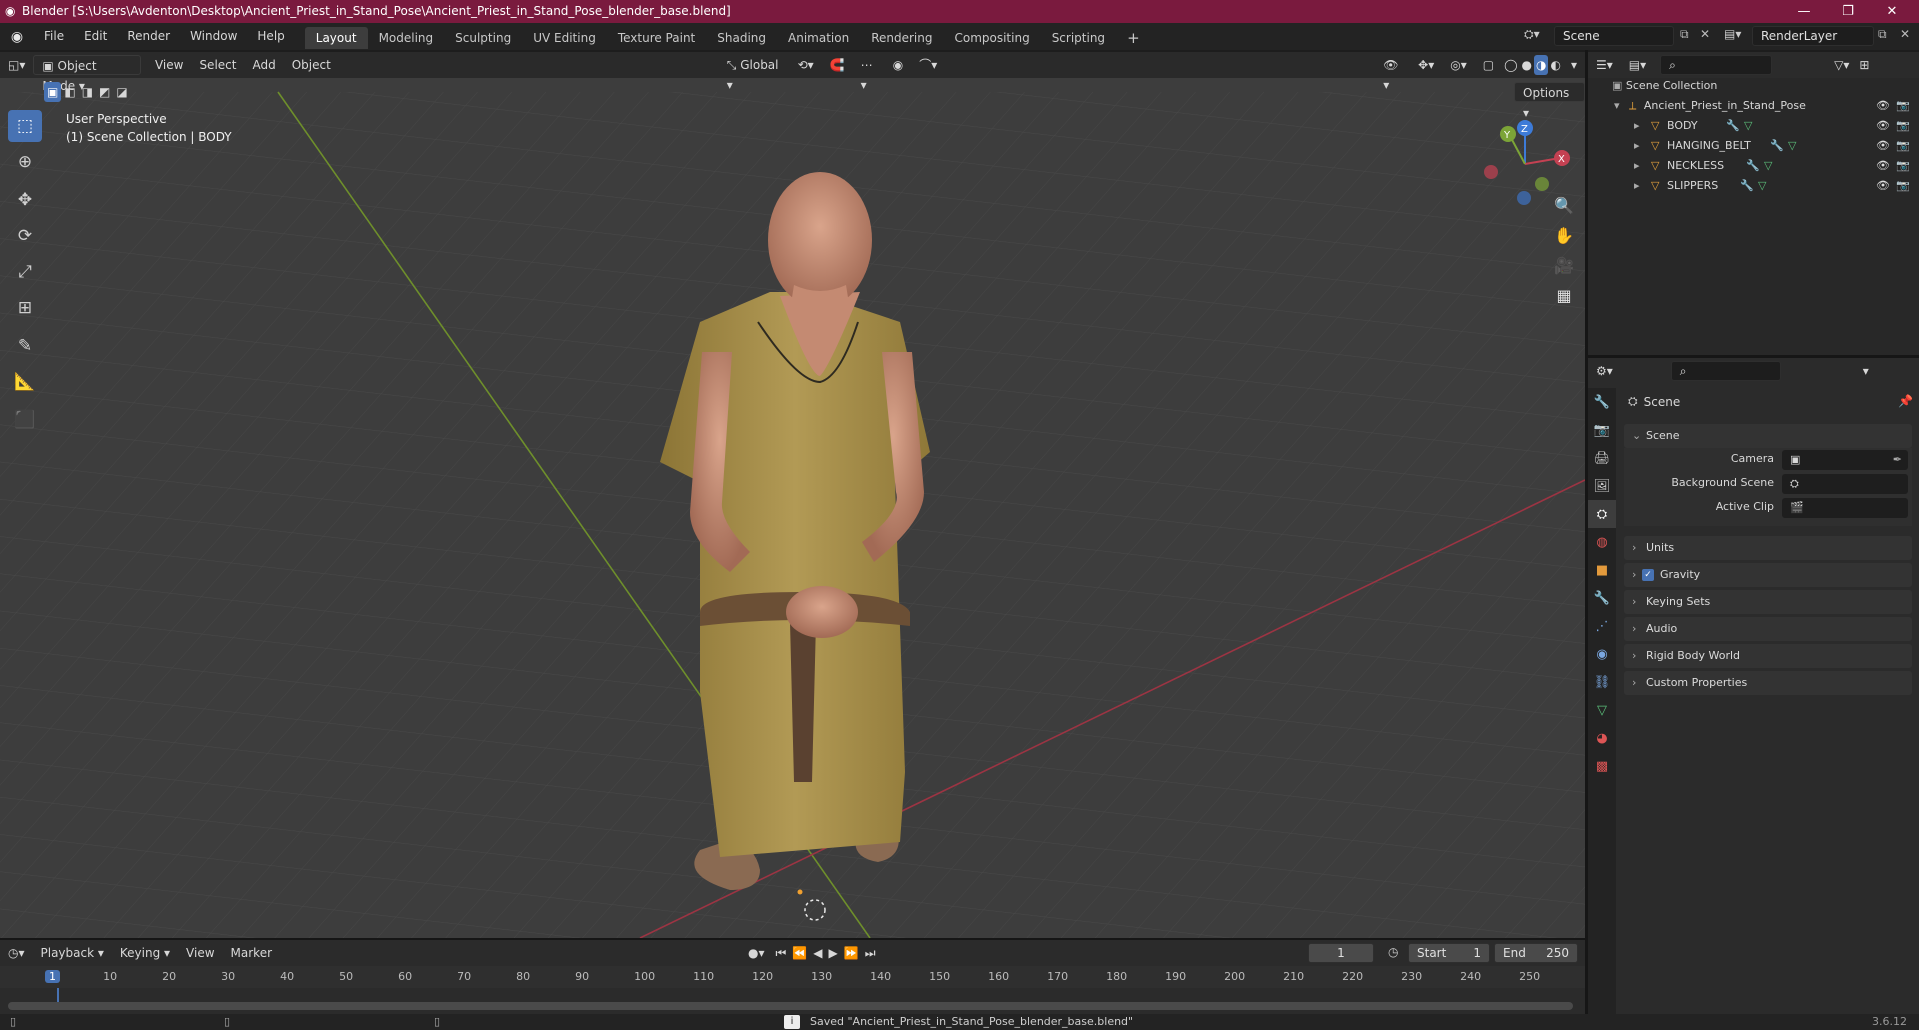 The width and height of the screenshot is (1919, 1030). I want to click on rendered-shading-icon: ◐, so click(1555, 65).